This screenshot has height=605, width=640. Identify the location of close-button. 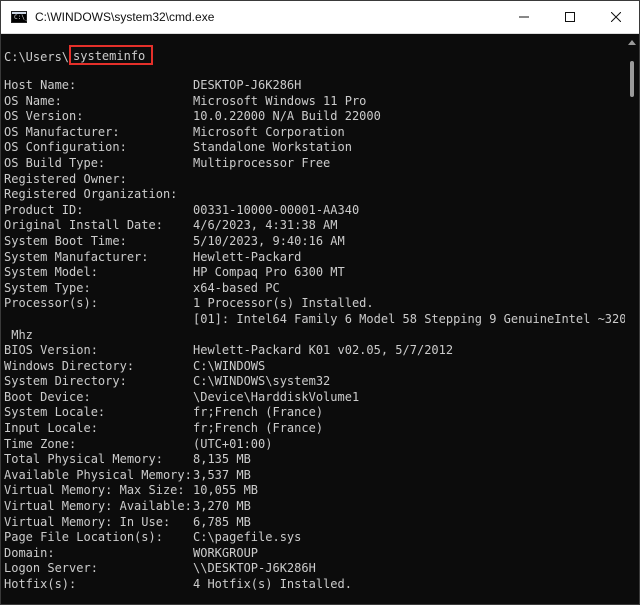
(616, 17).